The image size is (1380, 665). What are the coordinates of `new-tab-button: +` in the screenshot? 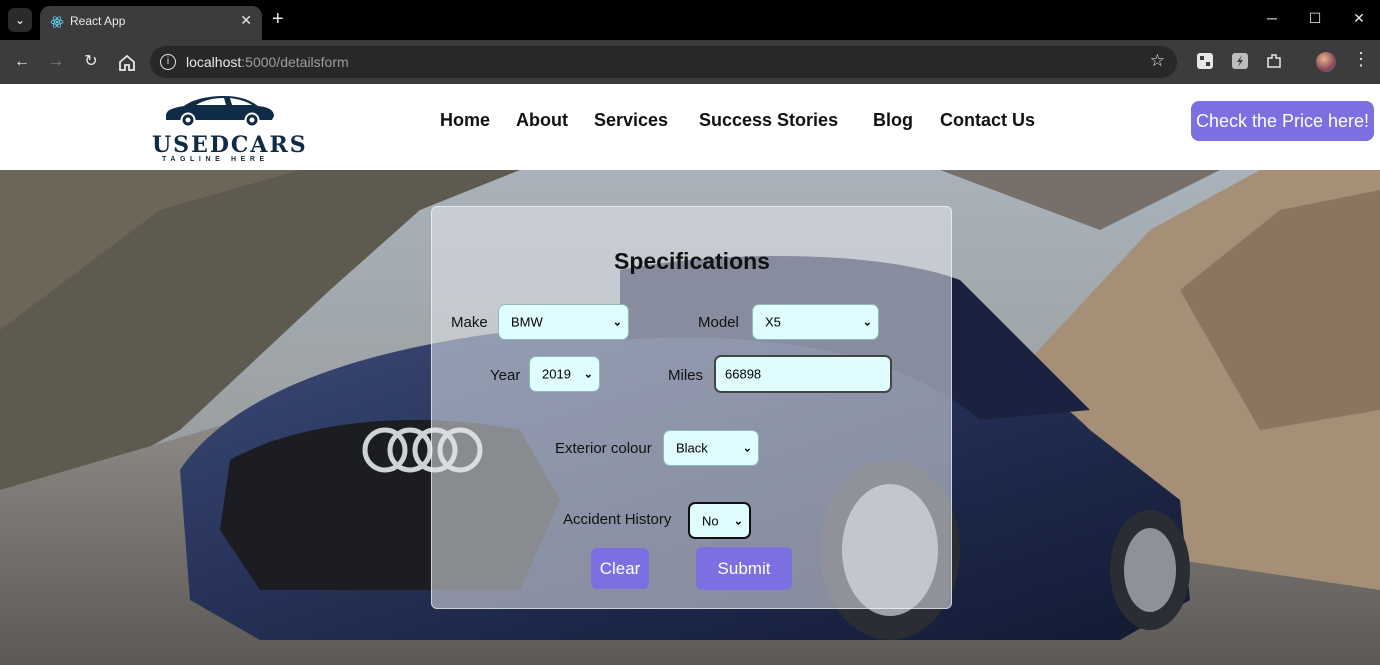 It's located at (278, 19).